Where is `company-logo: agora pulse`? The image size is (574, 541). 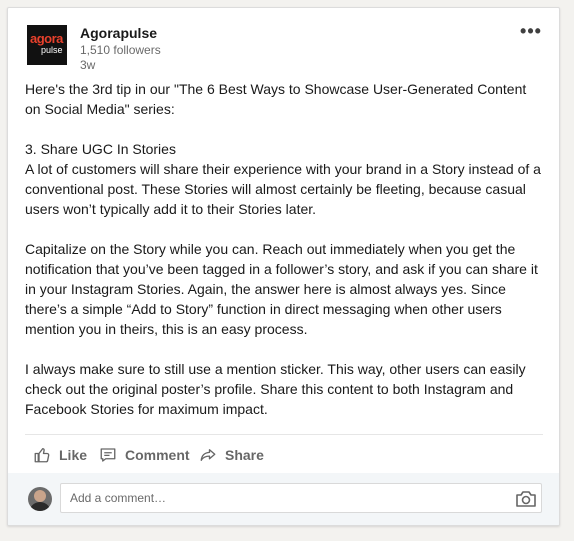
company-logo: agora pulse is located at coordinates (47, 45).